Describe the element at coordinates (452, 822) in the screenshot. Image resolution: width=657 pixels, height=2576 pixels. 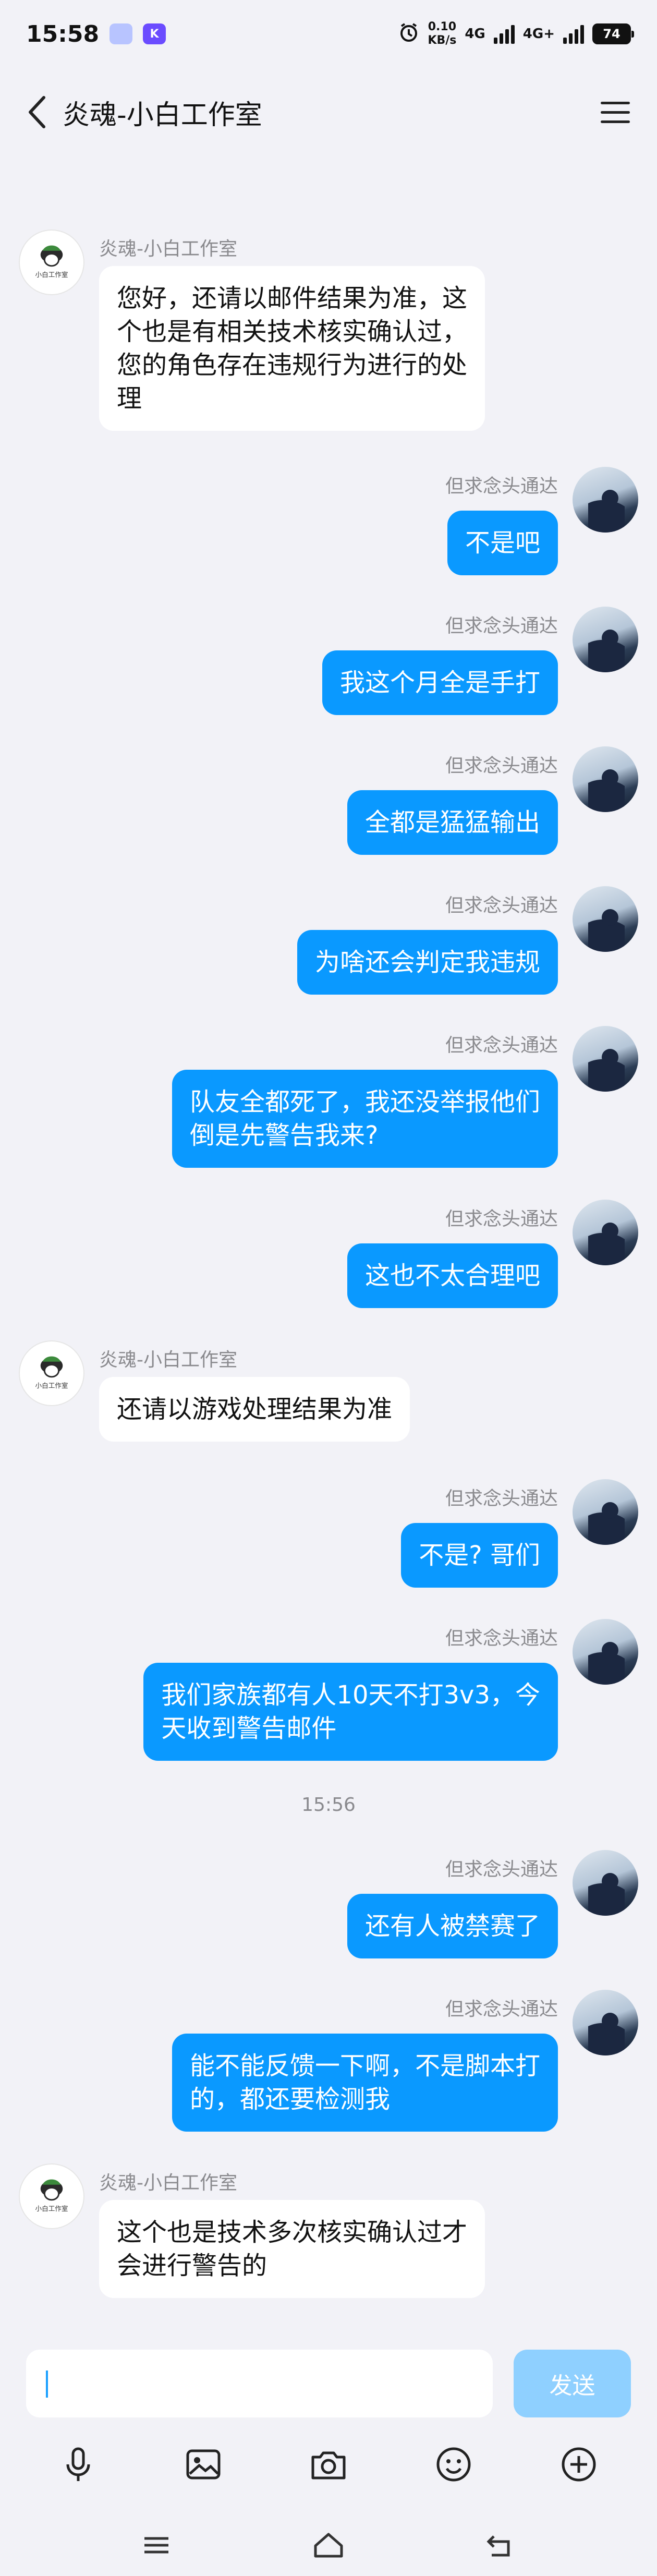
I see `message-bubble: 全都是猛猛输出` at that location.